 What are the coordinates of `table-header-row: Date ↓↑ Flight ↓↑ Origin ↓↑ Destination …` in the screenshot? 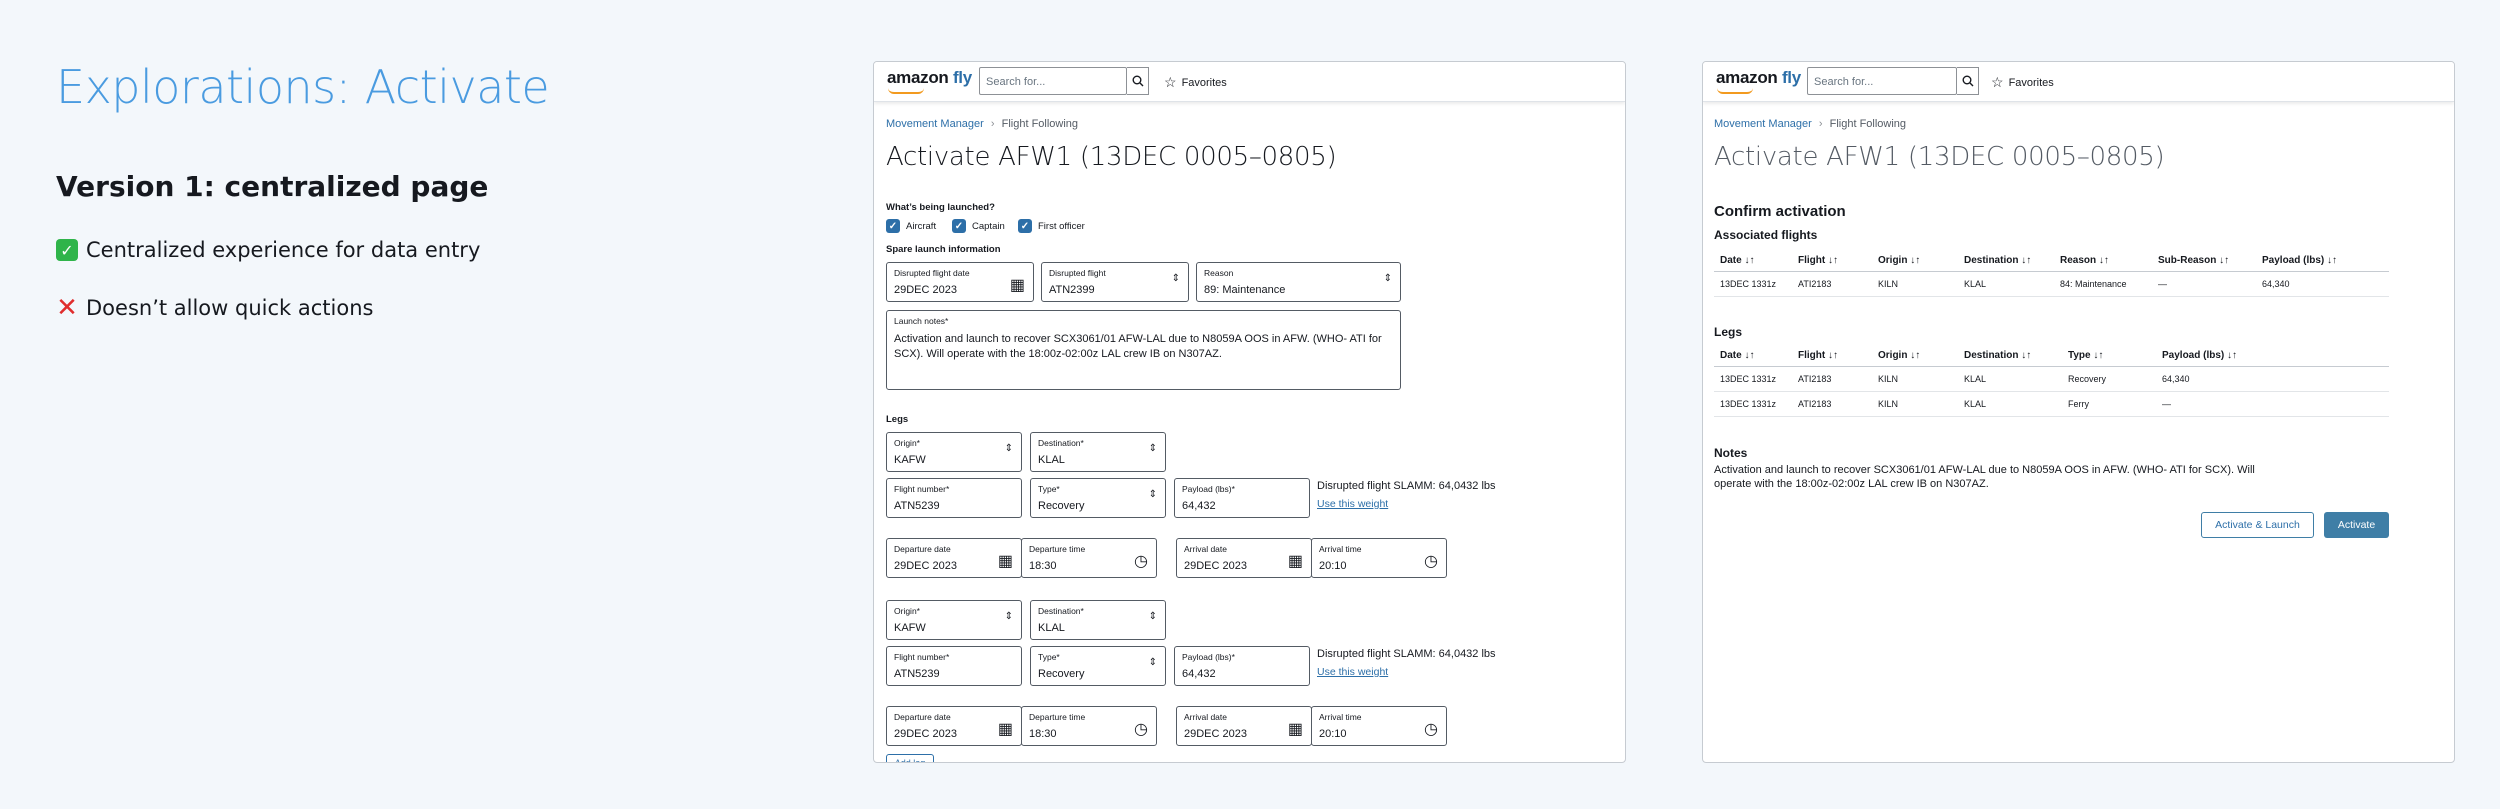 It's located at (2051, 356).